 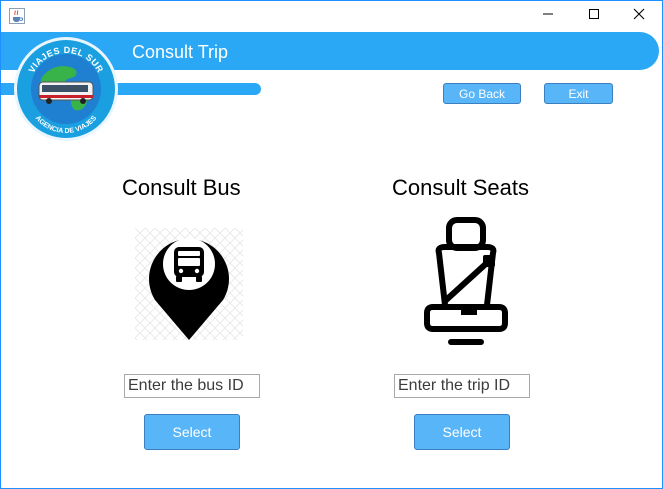 I want to click on select-bus-button: Select, so click(x=192, y=432).